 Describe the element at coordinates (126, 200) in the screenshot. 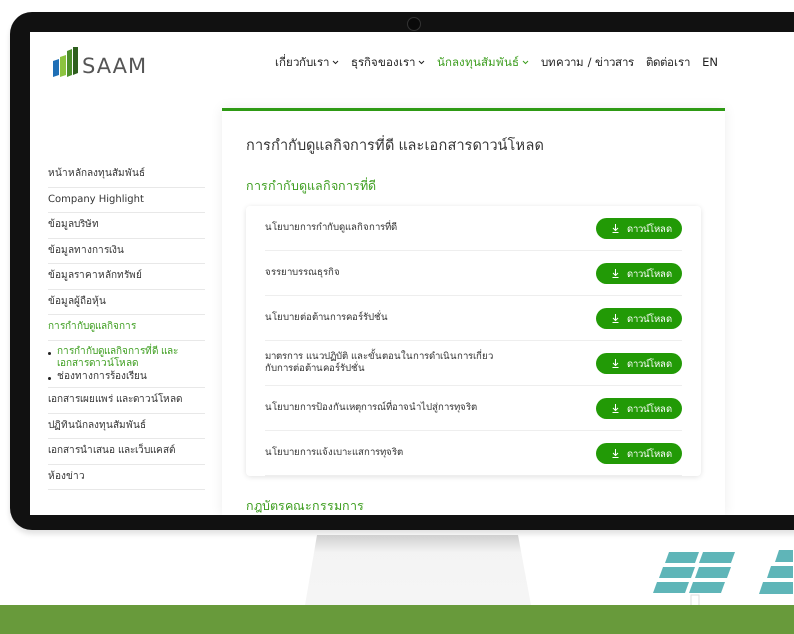

I see `sidebar-item: Company Highlight` at that location.